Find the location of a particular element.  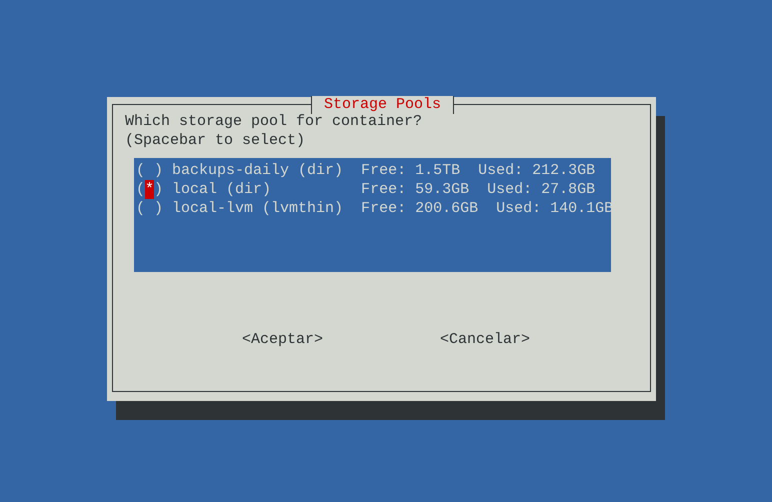

prompt-text: Which storage pool for container? is located at coordinates (273, 121).